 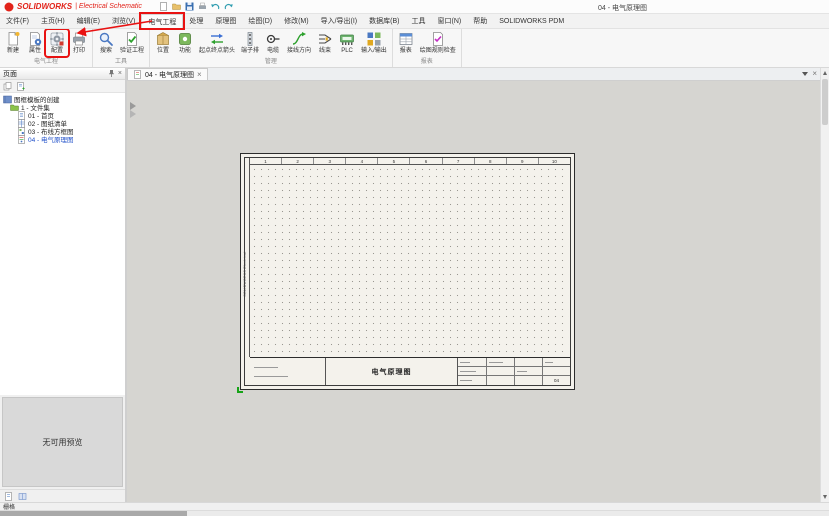 What do you see at coordinates (374, 51) in the screenshot?
I see `button-label: 输入/输出` at bounding box center [374, 51].